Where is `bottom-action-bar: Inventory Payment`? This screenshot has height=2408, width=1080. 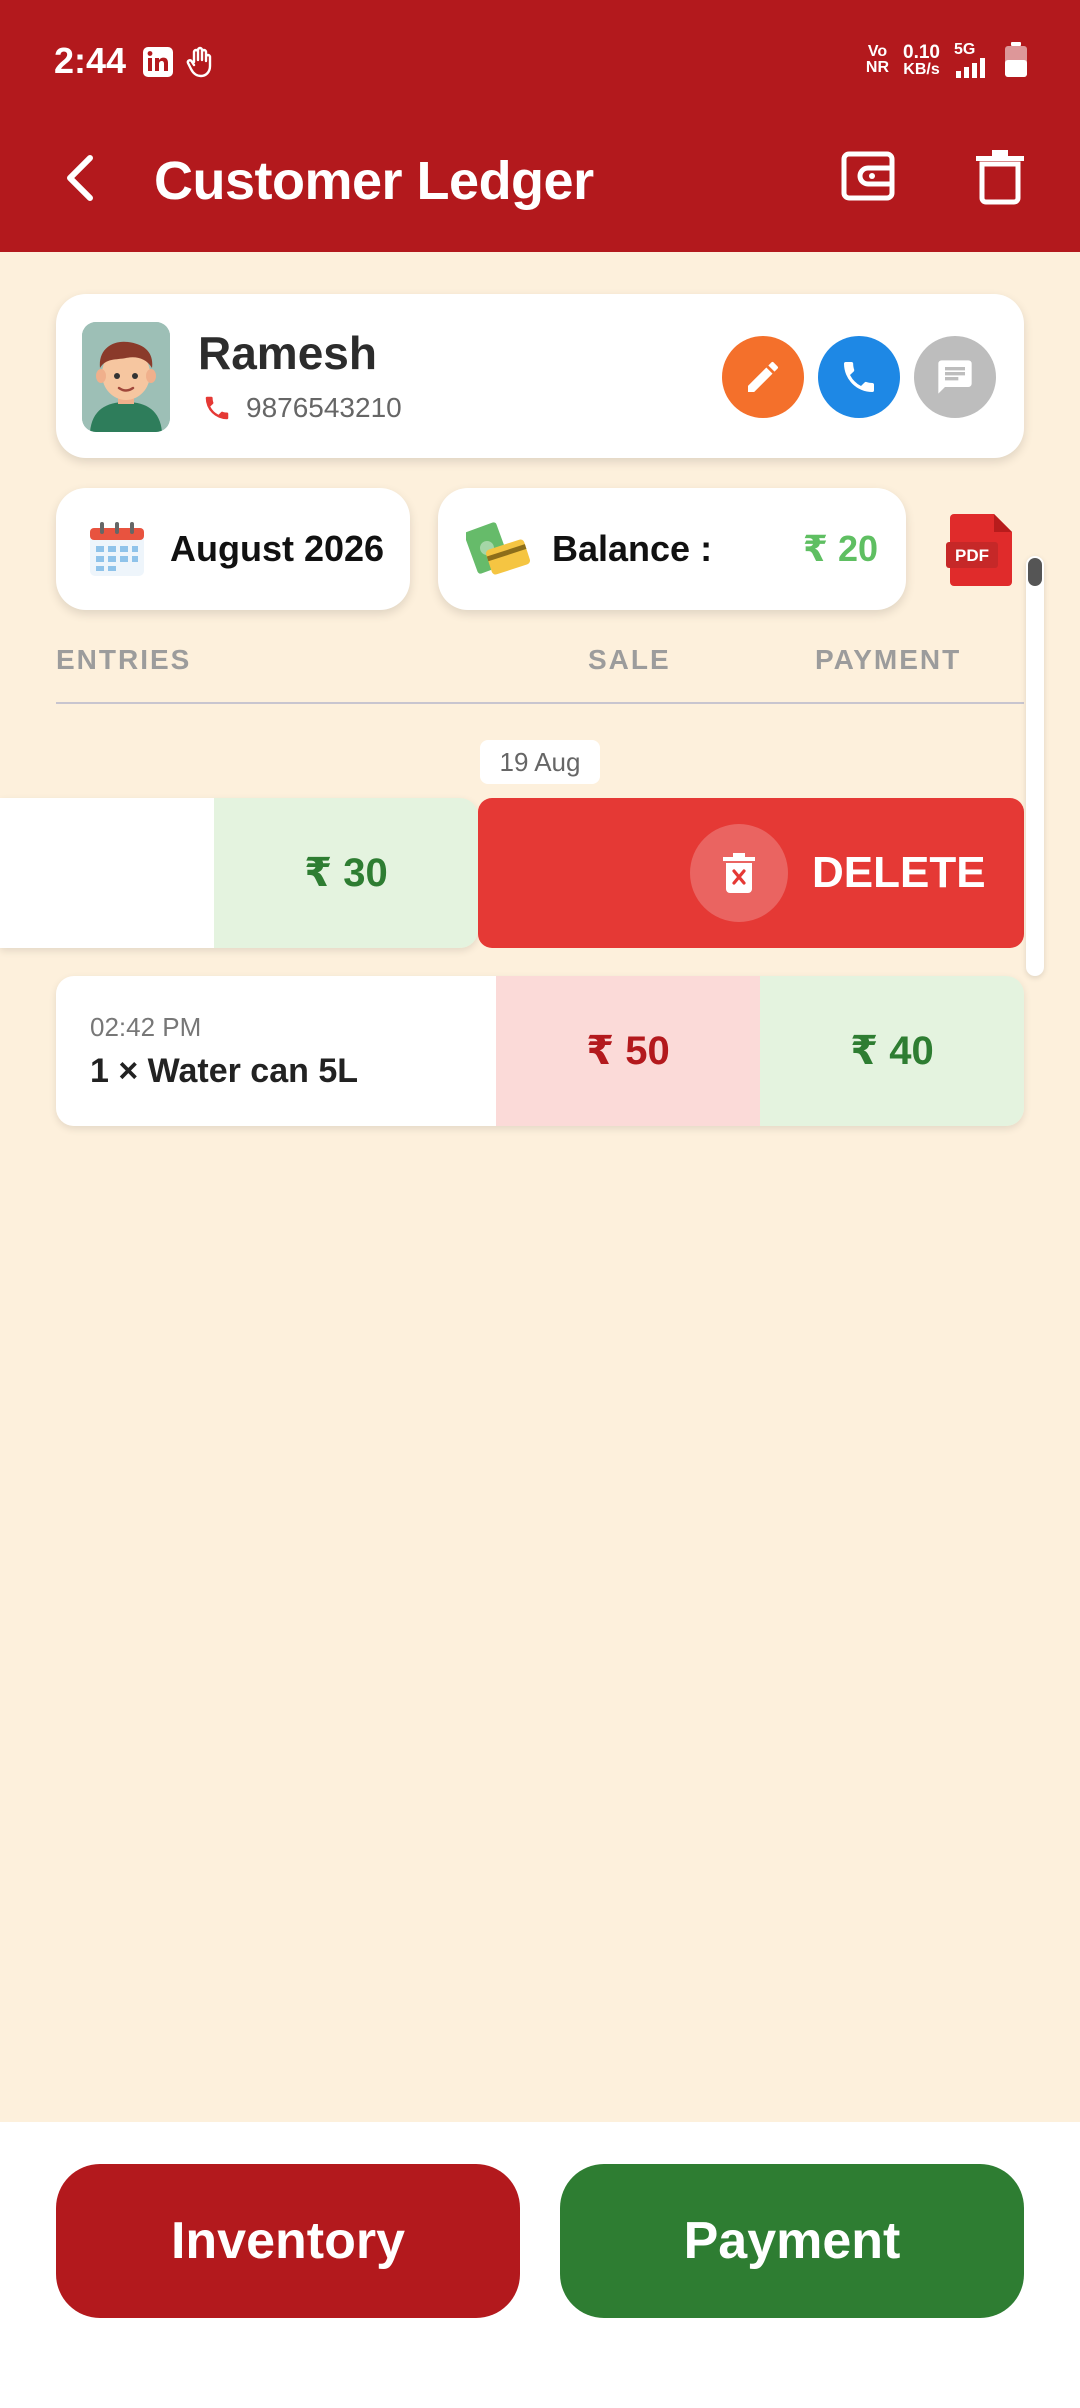
bottom-action-bar: Inventory Payment is located at coordinates (540, 2265).